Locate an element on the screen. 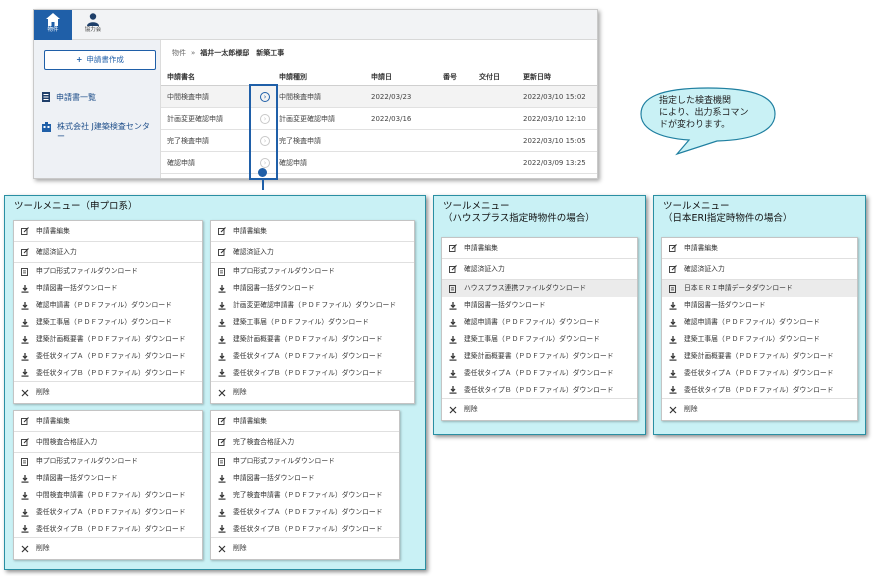 The width and height of the screenshot is (876, 576). breadcrumb-root: 物件 is located at coordinates (179, 53).